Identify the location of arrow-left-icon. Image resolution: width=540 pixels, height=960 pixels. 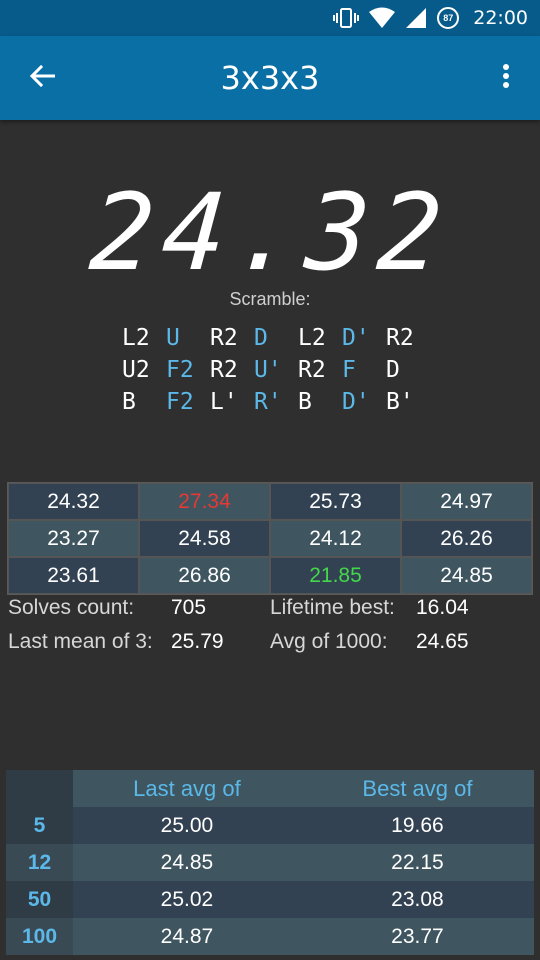
(42, 78).